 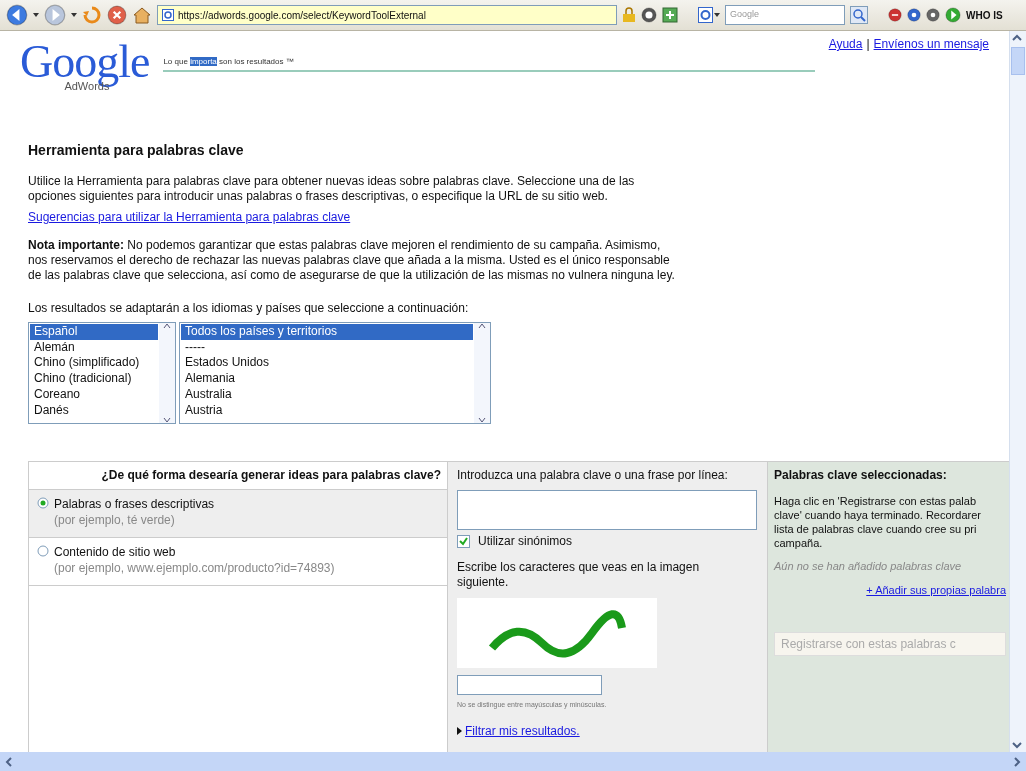 I want to click on captcha-prompt: Escribe los caracteres que veas en la imagen siguiente., so click(x=579, y=575).